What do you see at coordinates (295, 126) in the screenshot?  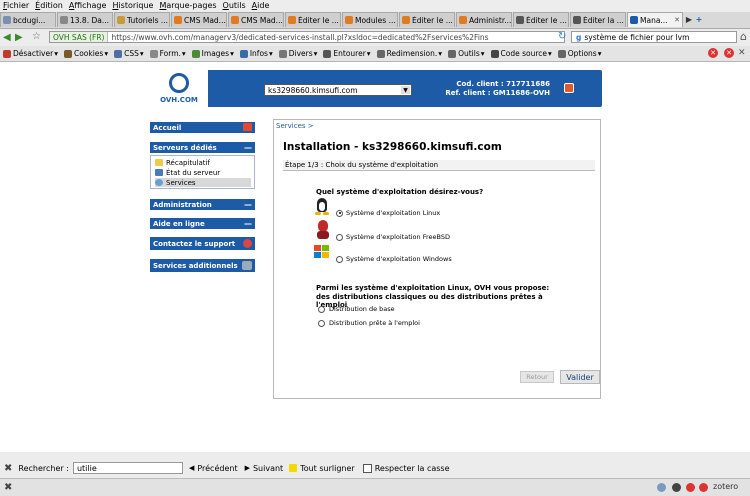 I see `breadcrumb: Services >` at bounding box center [295, 126].